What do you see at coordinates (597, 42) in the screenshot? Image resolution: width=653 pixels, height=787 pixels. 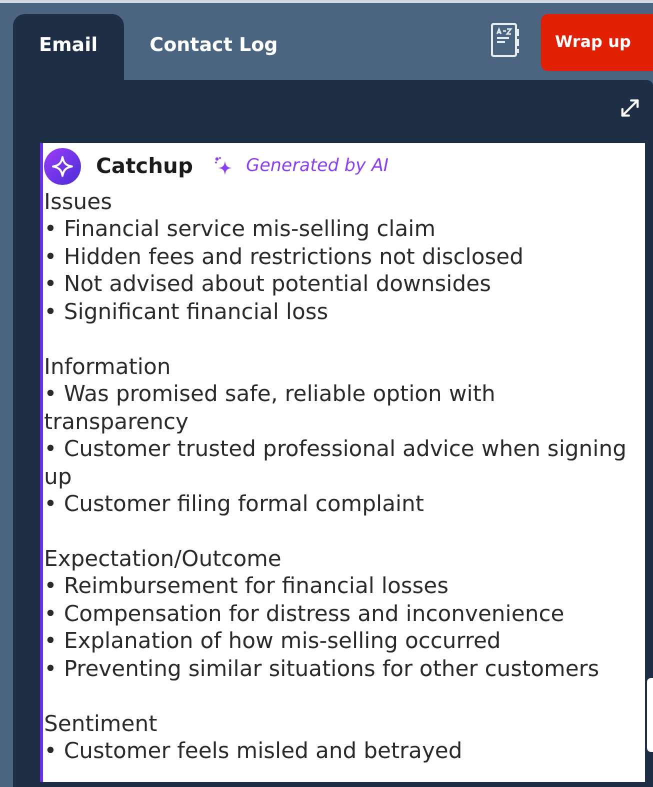 I see `wrap-up-button: Wrap up` at bounding box center [597, 42].